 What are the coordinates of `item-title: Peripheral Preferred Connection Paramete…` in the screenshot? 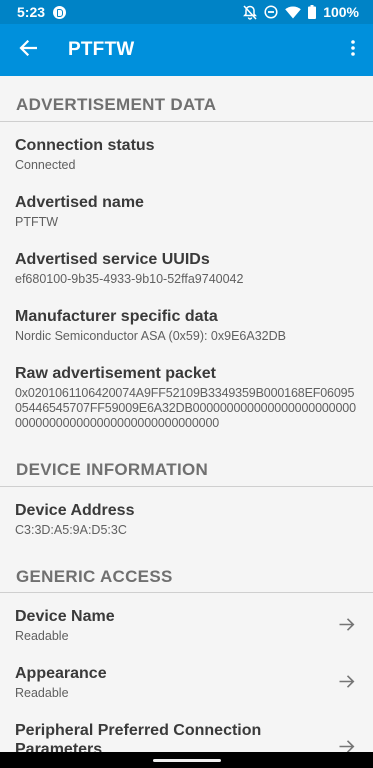 It's located at (138, 737).